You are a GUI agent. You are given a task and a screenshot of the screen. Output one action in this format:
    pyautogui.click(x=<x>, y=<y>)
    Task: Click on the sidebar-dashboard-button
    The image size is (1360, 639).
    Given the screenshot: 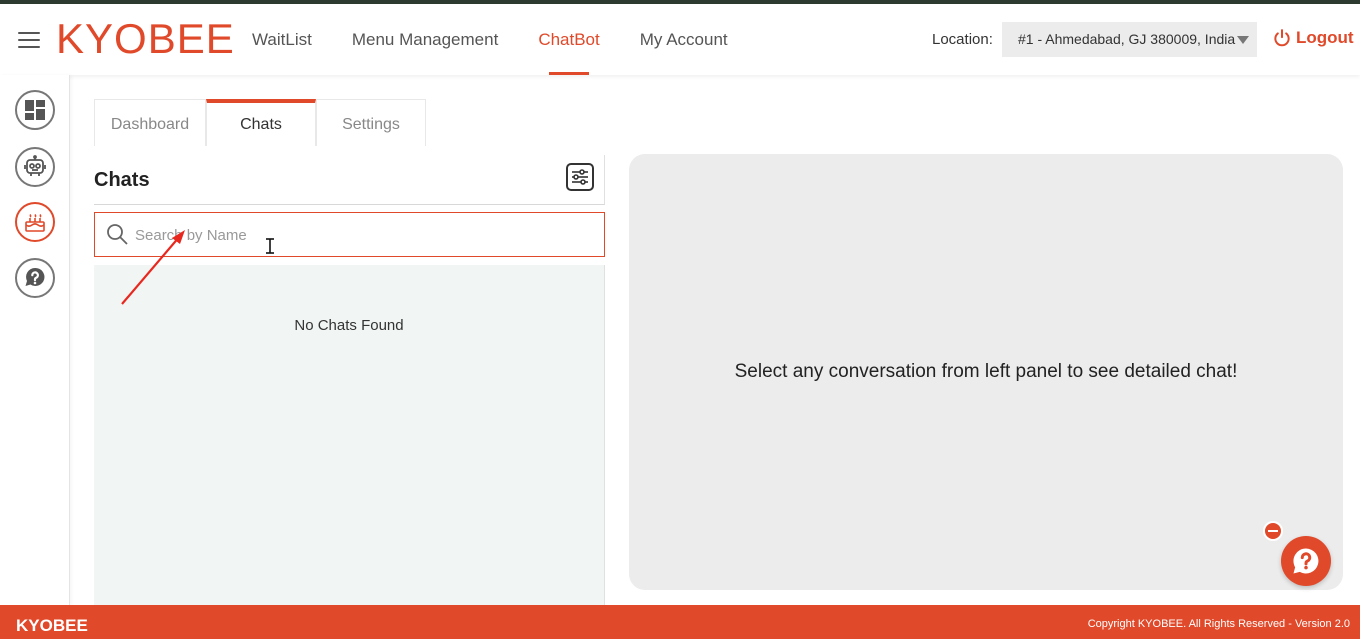 What is the action you would take?
    pyautogui.click(x=35, y=110)
    